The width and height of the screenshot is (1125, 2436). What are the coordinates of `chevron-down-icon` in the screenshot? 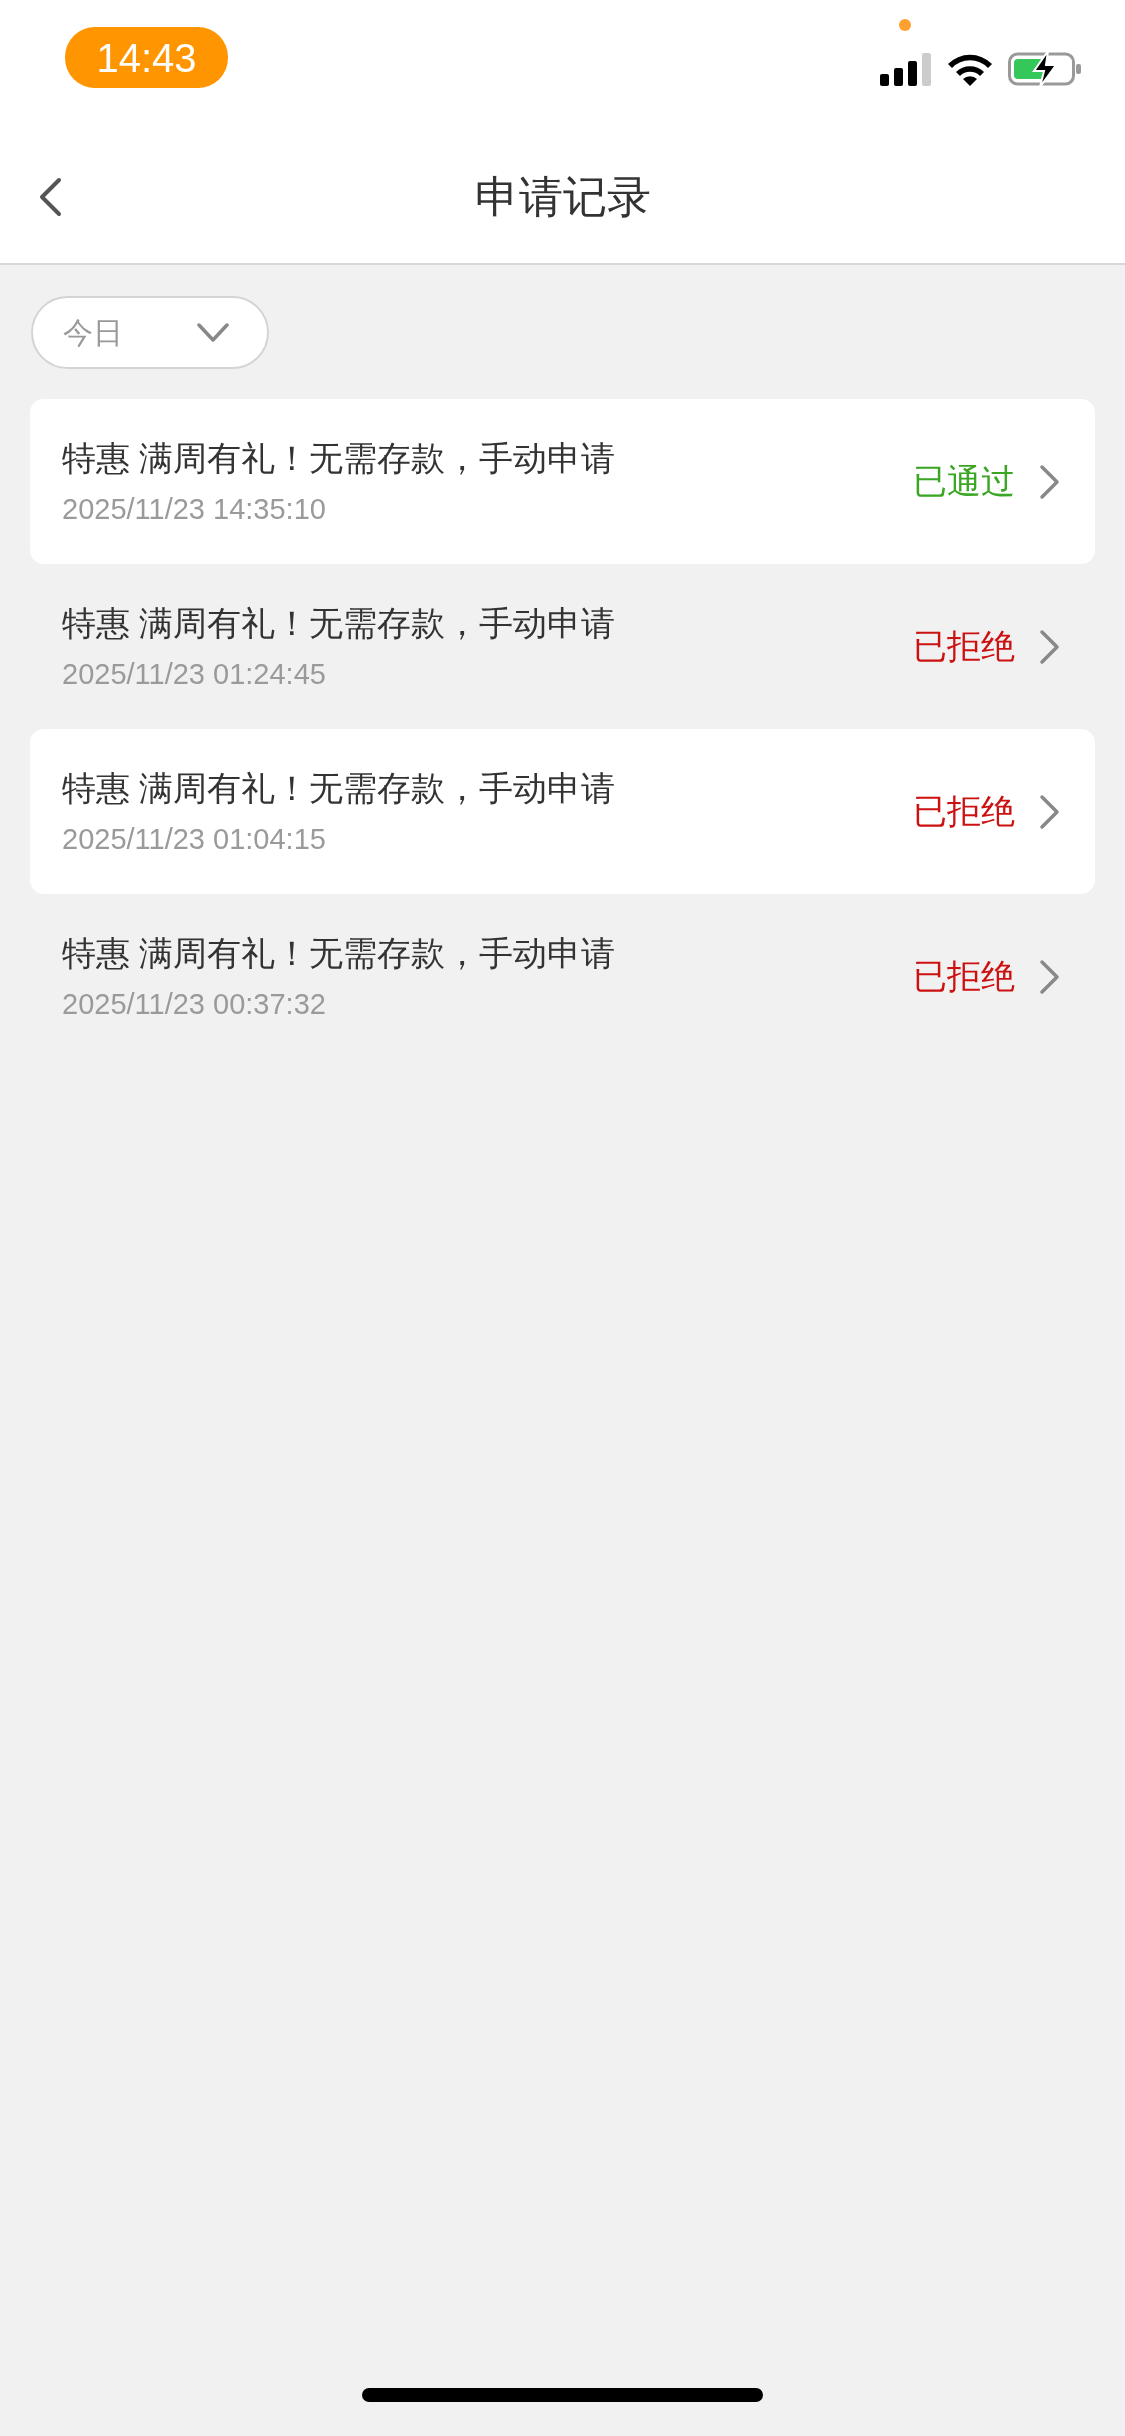 It's located at (213, 332).